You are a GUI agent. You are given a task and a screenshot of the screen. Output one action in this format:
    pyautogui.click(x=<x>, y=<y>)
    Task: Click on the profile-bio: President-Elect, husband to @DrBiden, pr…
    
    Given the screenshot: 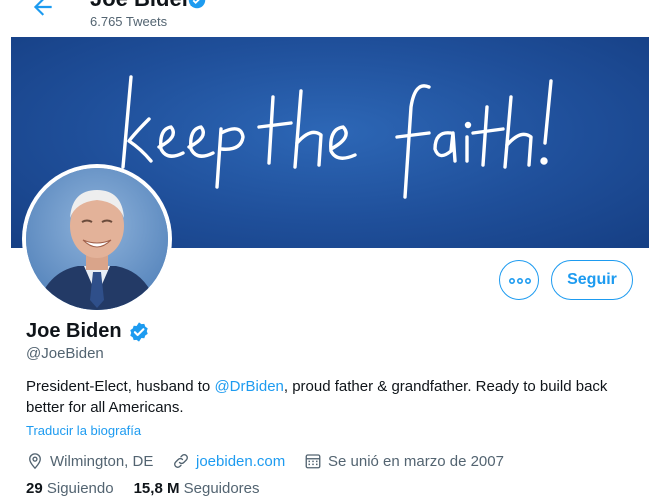 What is the action you would take?
    pyautogui.click(x=326, y=397)
    